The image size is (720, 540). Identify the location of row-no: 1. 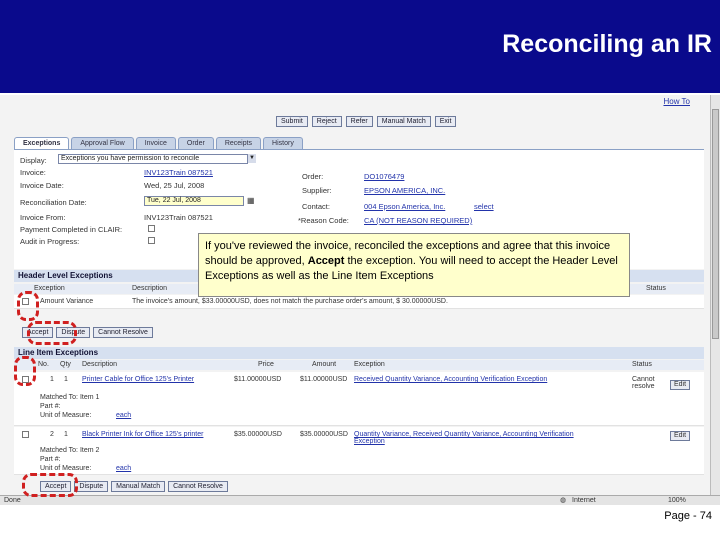
(52, 379).